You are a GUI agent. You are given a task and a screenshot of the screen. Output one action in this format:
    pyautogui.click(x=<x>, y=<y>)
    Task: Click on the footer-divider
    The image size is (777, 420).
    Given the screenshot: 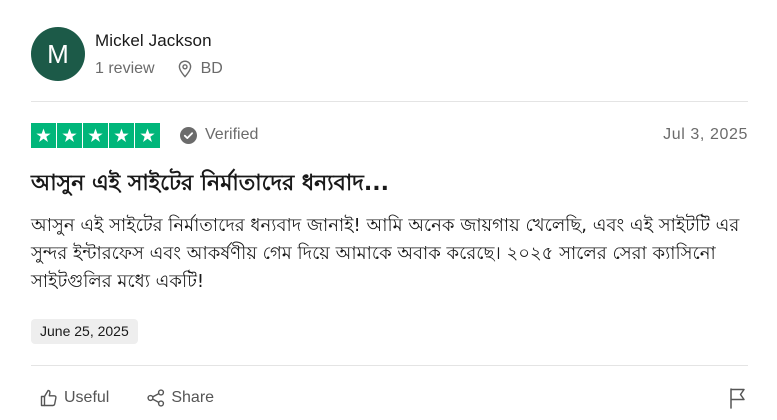 What is the action you would take?
    pyautogui.click(x=389, y=365)
    